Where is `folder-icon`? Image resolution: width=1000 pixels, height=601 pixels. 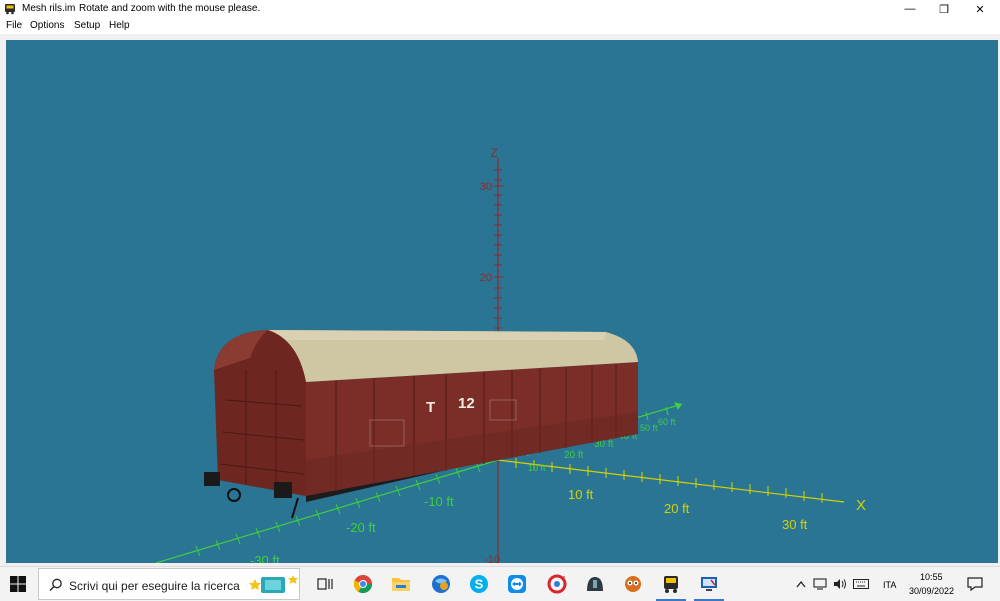
folder-icon is located at coordinates (401, 584).